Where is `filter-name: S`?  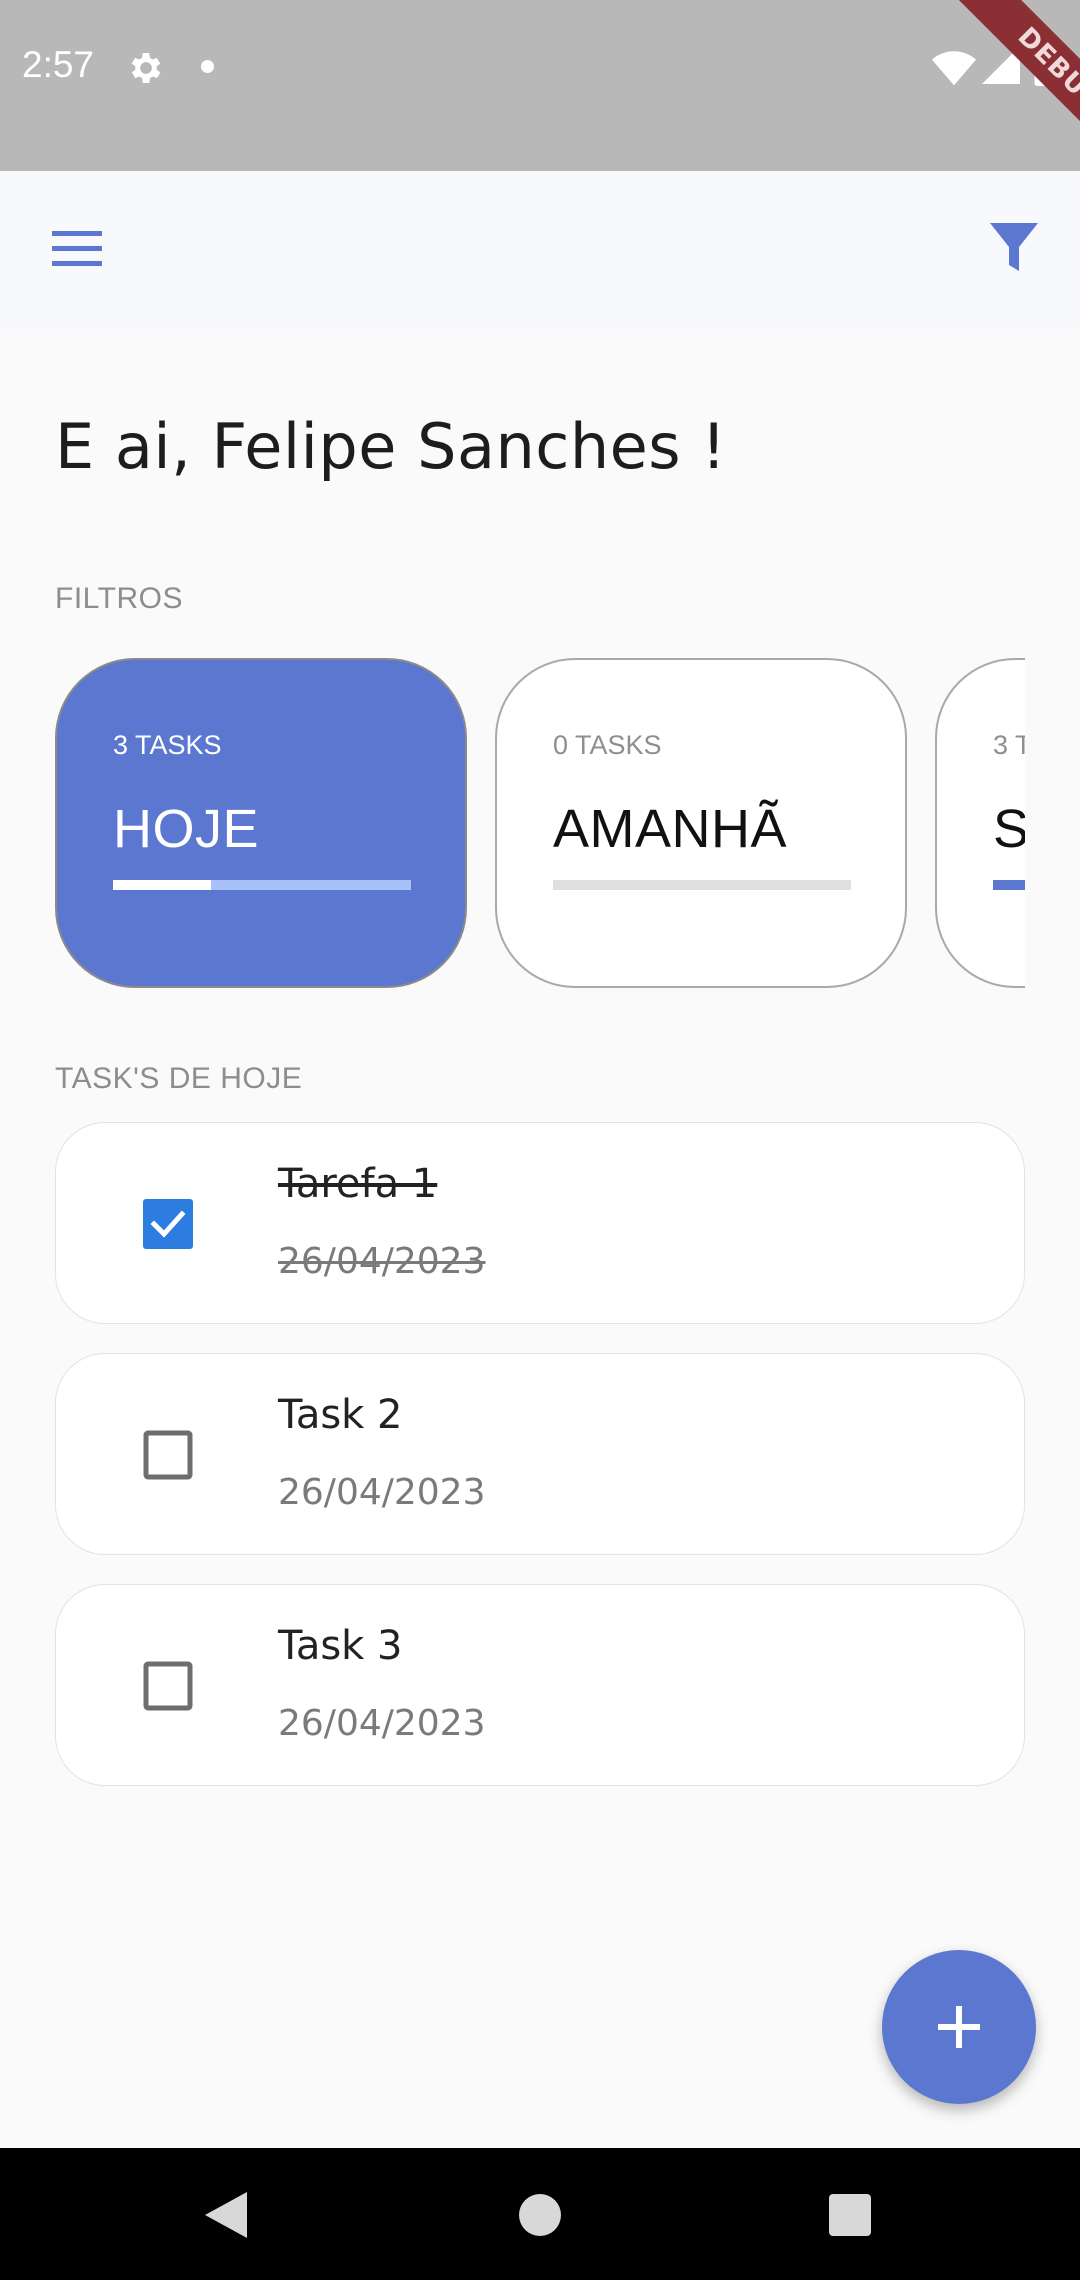
filter-name: S is located at coordinates (1009, 829).